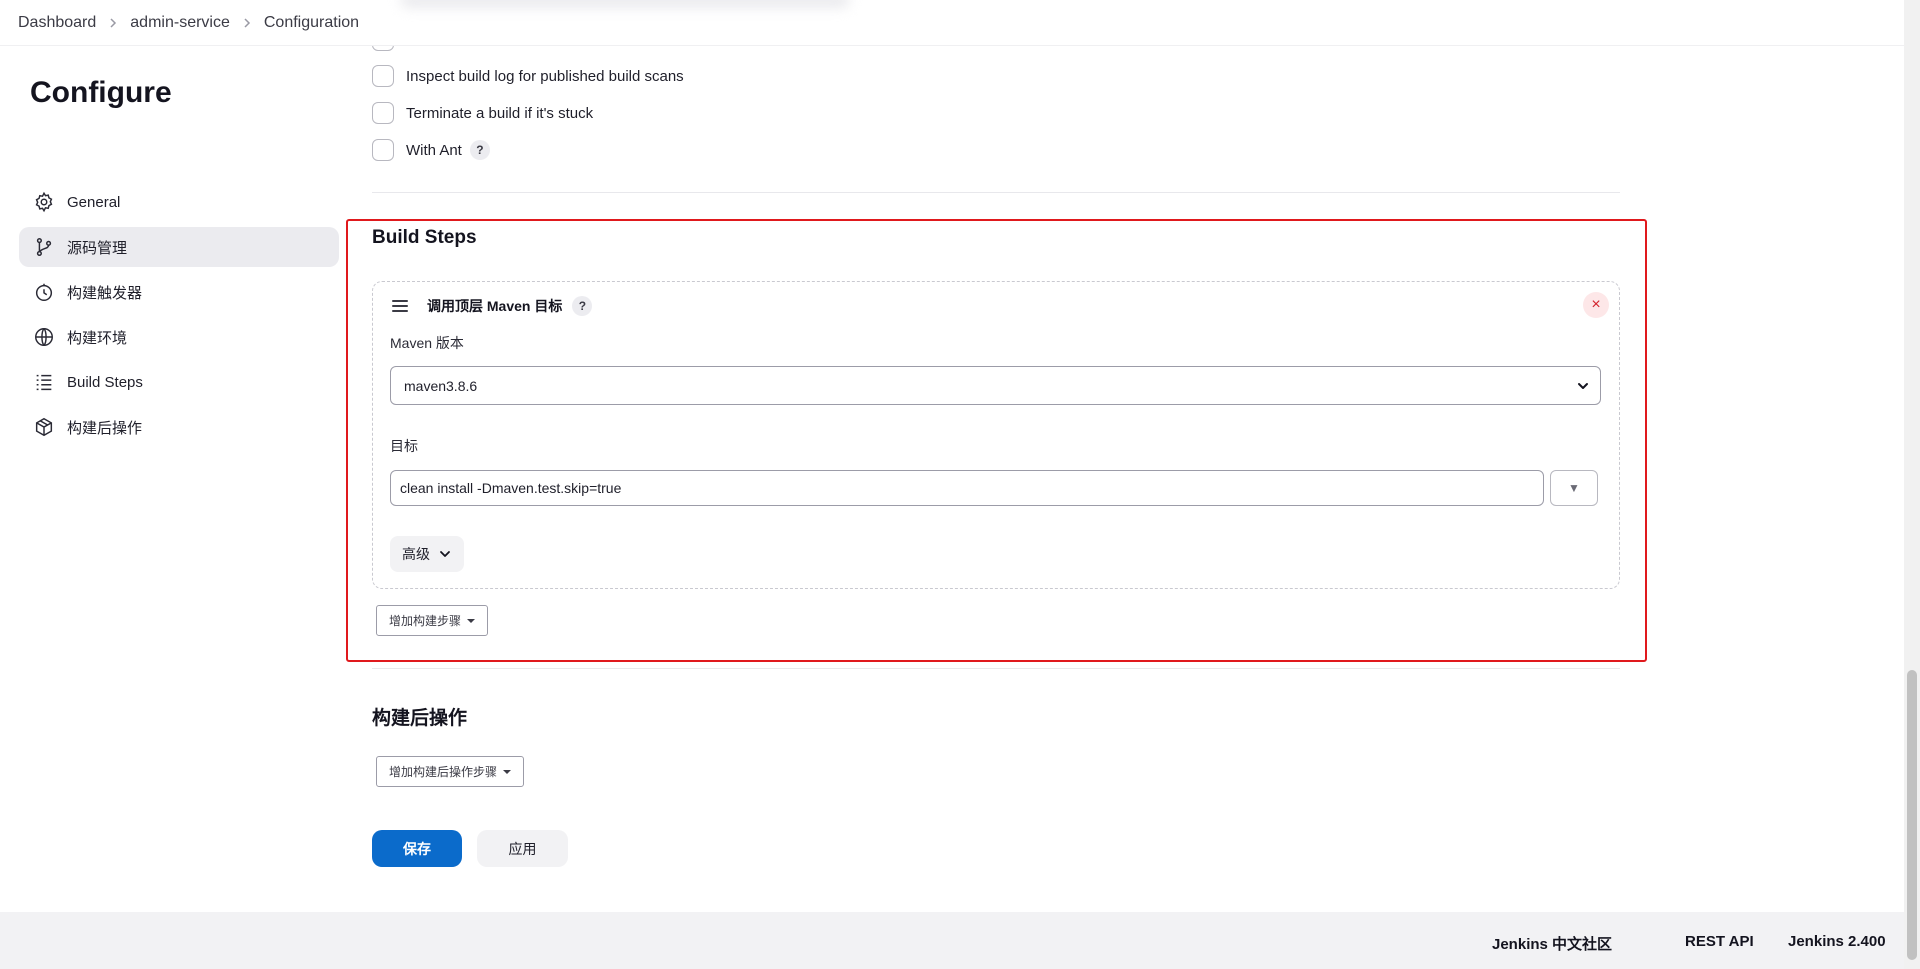 The image size is (1920, 969). Describe the element at coordinates (105, 382) in the screenshot. I see `sidebar-item-label: Build Steps` at that location.